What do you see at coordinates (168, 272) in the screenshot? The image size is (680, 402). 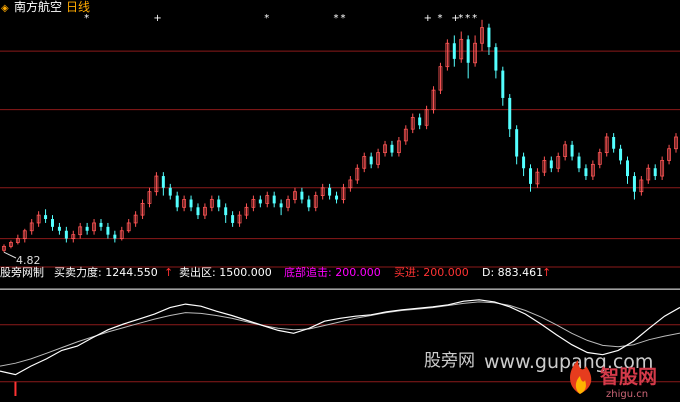 I see `legend-force-arrow: ↑` at bounding box center [168, 272].